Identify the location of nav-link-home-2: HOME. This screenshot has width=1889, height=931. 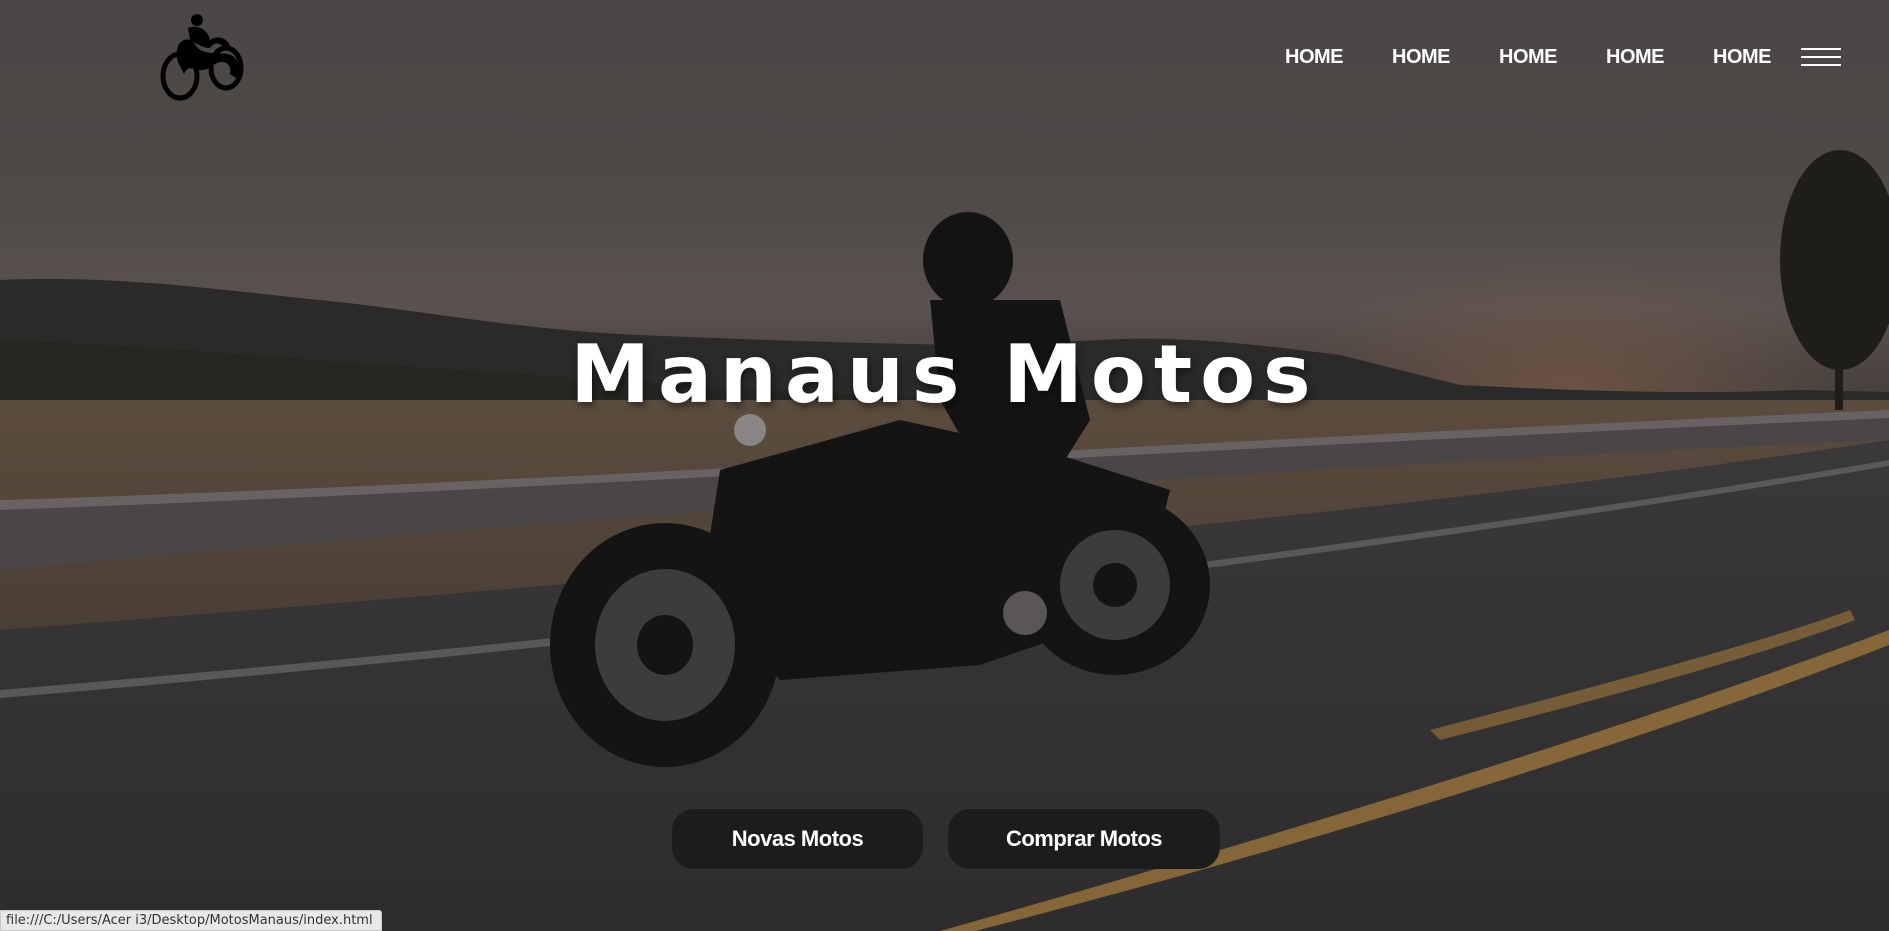
(1421, 57).